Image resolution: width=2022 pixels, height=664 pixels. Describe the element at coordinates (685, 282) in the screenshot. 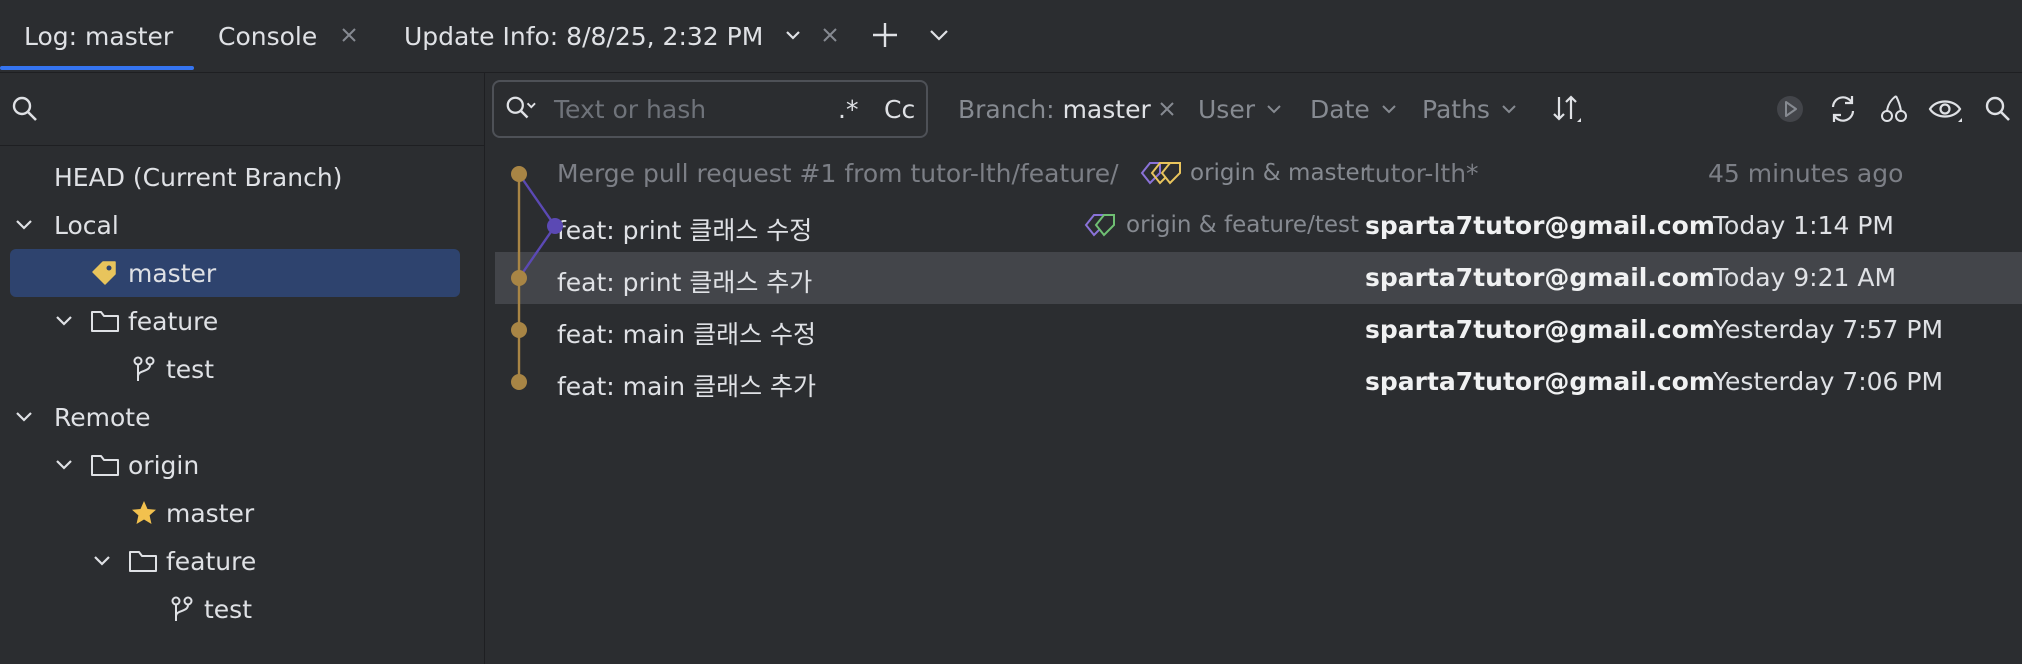

I see `commit-message: feat: print 클래스 추가` at that location.